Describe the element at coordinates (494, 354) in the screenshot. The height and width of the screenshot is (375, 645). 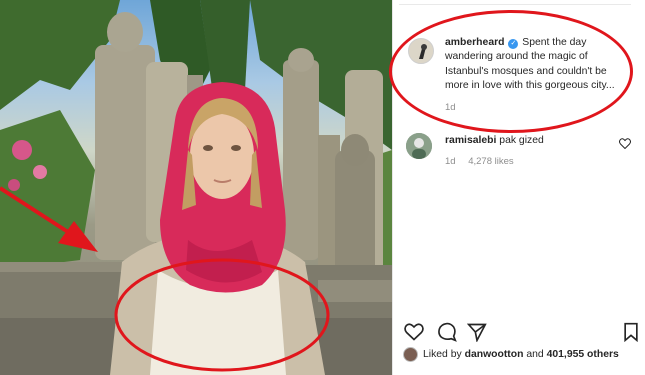
I see `likes-user: danwootton` at that location.